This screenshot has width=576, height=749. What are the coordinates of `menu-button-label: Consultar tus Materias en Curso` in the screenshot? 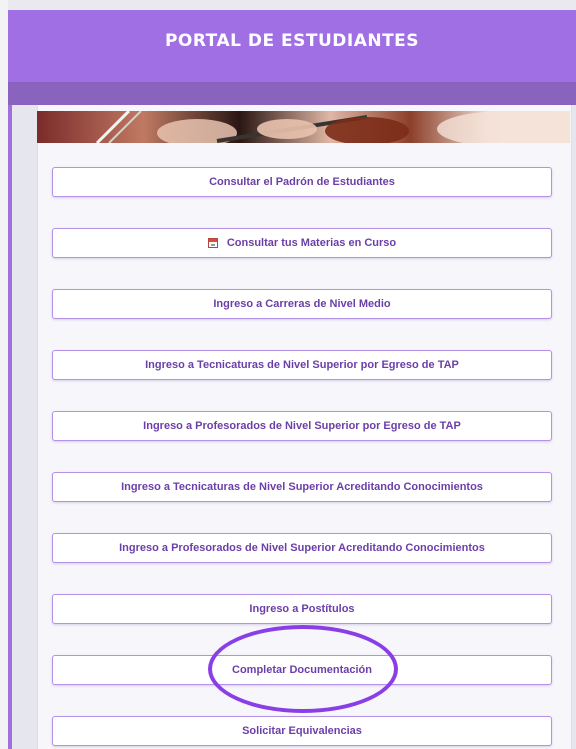 It's located at (311, 243).